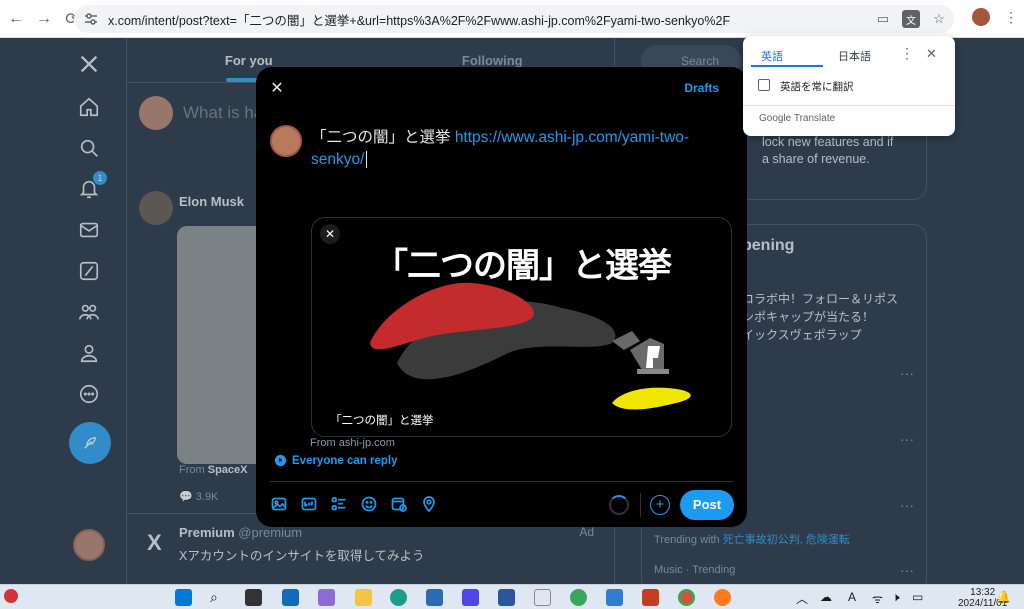 The image size is (1024, 609). What do you see at coordinates (183, 597) in the screenshot?
I see `start-icon` at bounding box center [183, 597].